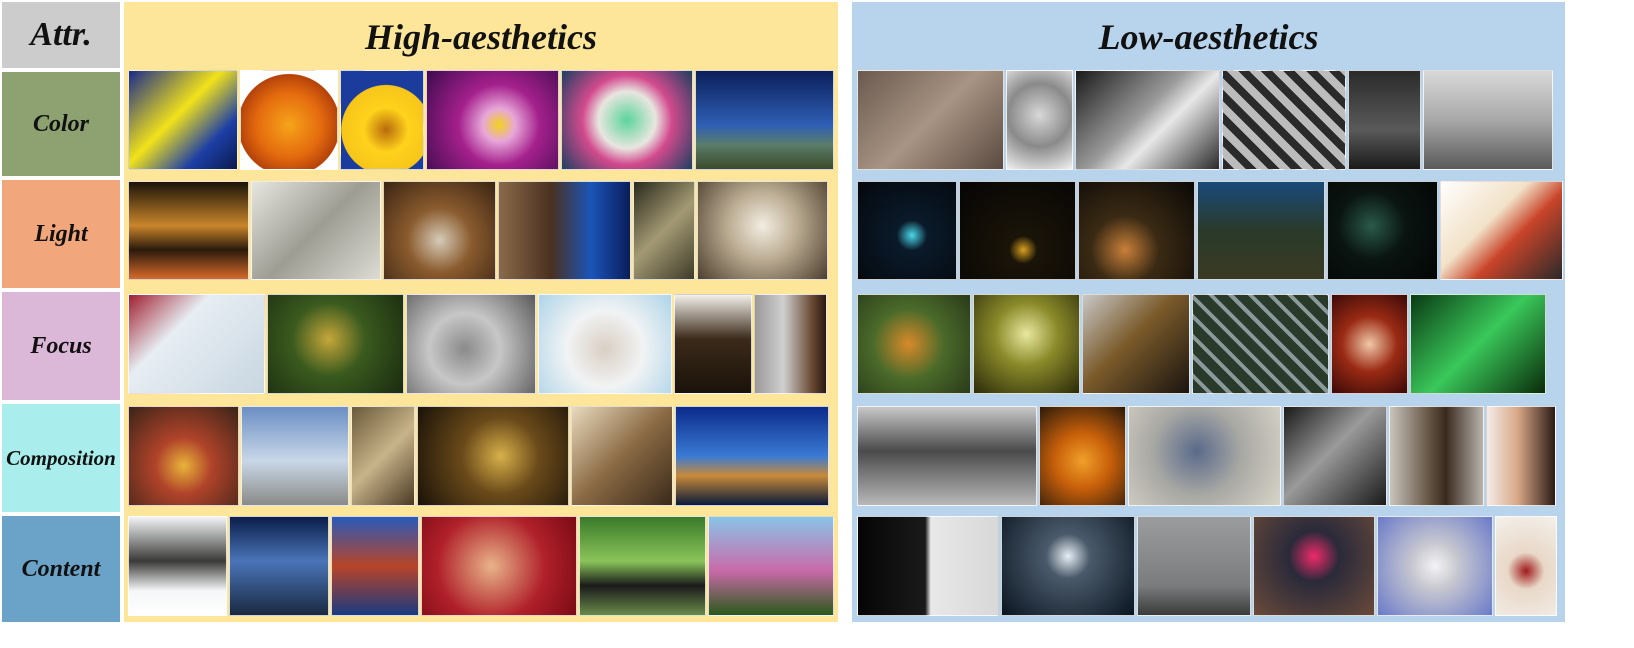  Describe the element at coordinates (1261, 230) in the screenshot. I see `ghost-figure-field-photo` at that location.